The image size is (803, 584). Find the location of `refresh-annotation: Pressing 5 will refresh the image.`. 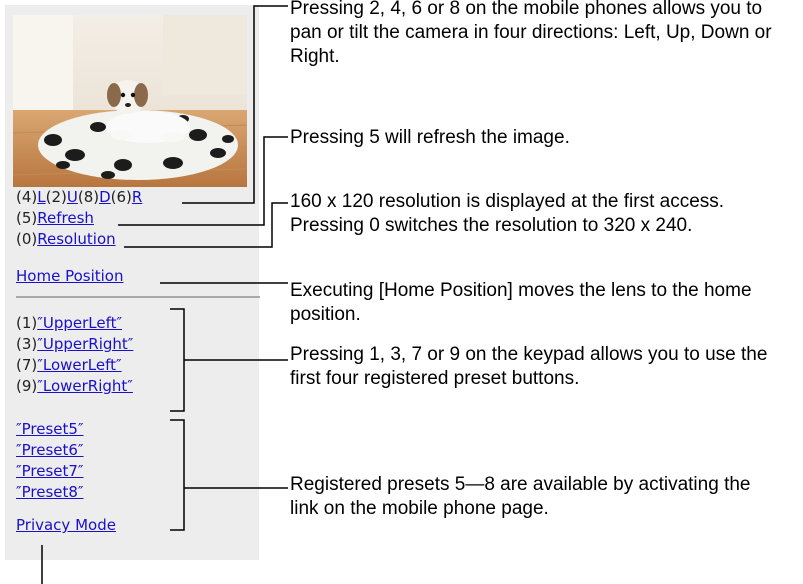

refresh-annotation: Pressing 5 will refresh the image. is located at coordinates (430, 137).